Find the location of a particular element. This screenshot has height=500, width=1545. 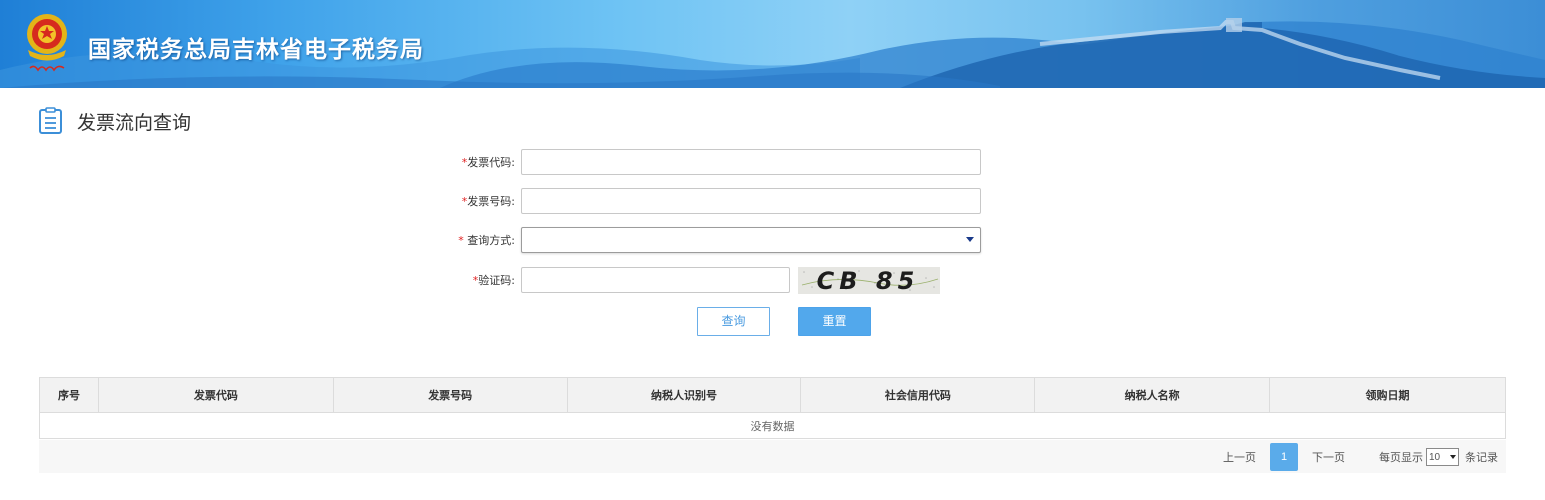

invoice-code-label: *发票代码: is located at coordinates (488, 162).